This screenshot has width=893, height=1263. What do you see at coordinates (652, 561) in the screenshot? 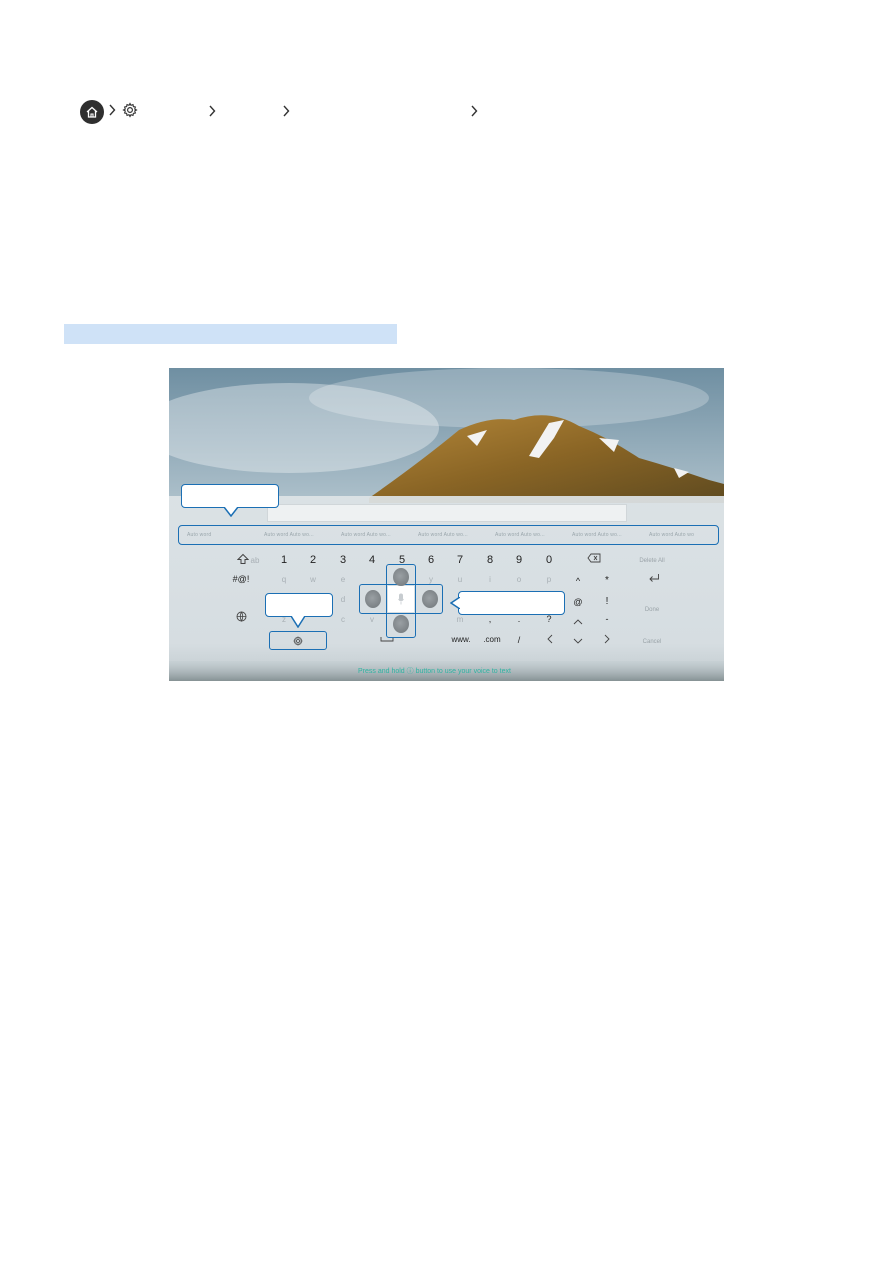
I see `delete-all-key: Delete All` at bounding box center [652, 561].